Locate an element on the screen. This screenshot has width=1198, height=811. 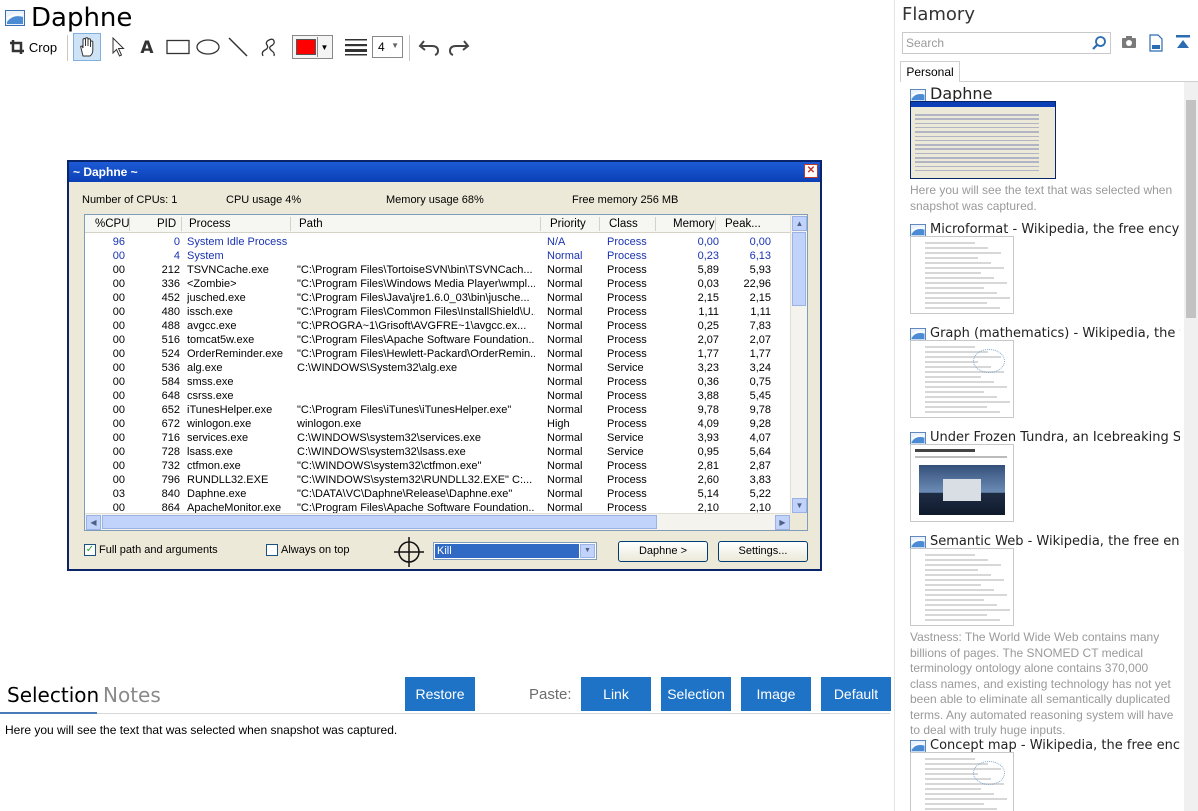
tab-notes: Notes is located at coordinates (132, 695).